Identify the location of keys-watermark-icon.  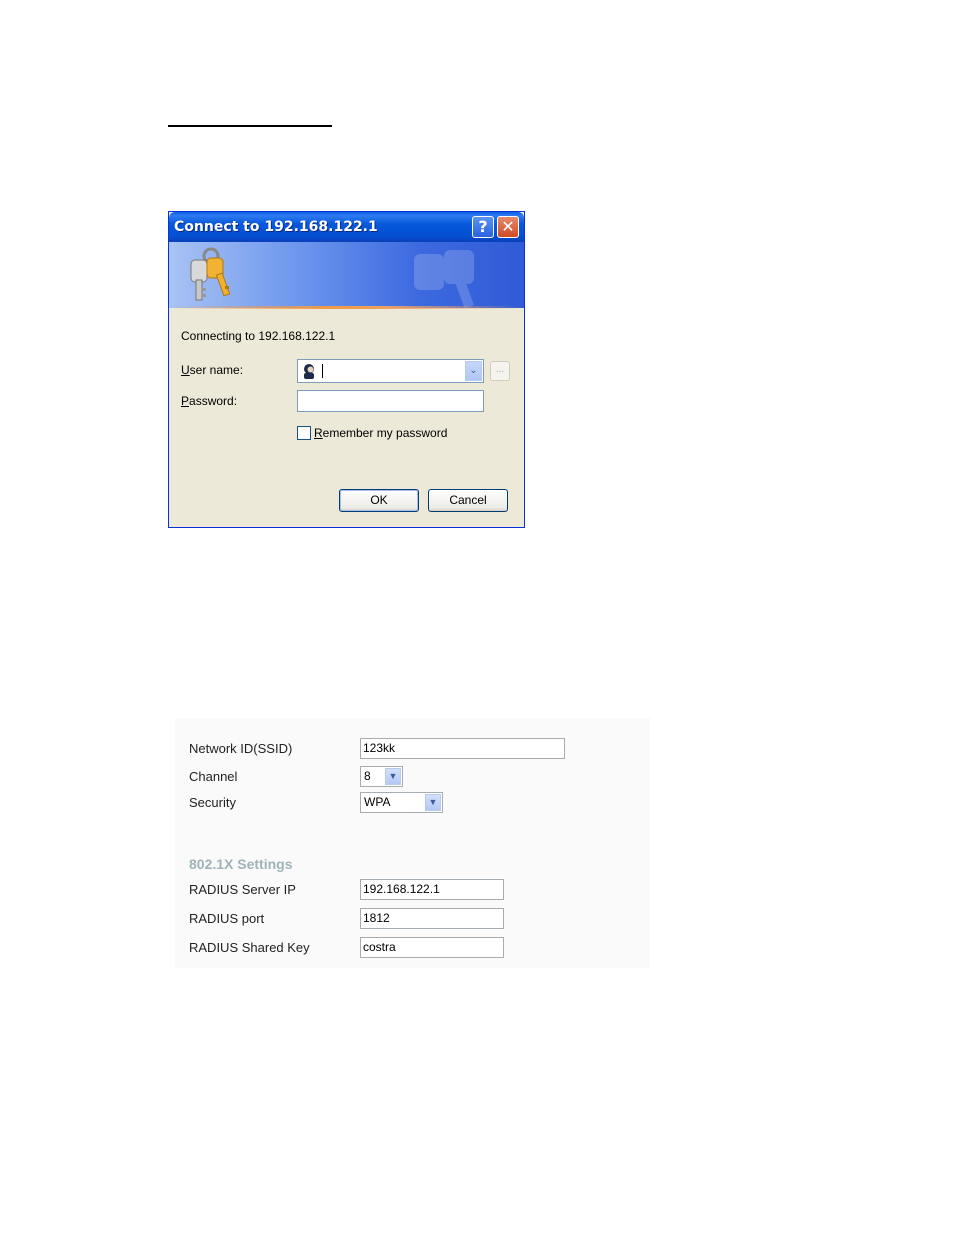
(444, 279).